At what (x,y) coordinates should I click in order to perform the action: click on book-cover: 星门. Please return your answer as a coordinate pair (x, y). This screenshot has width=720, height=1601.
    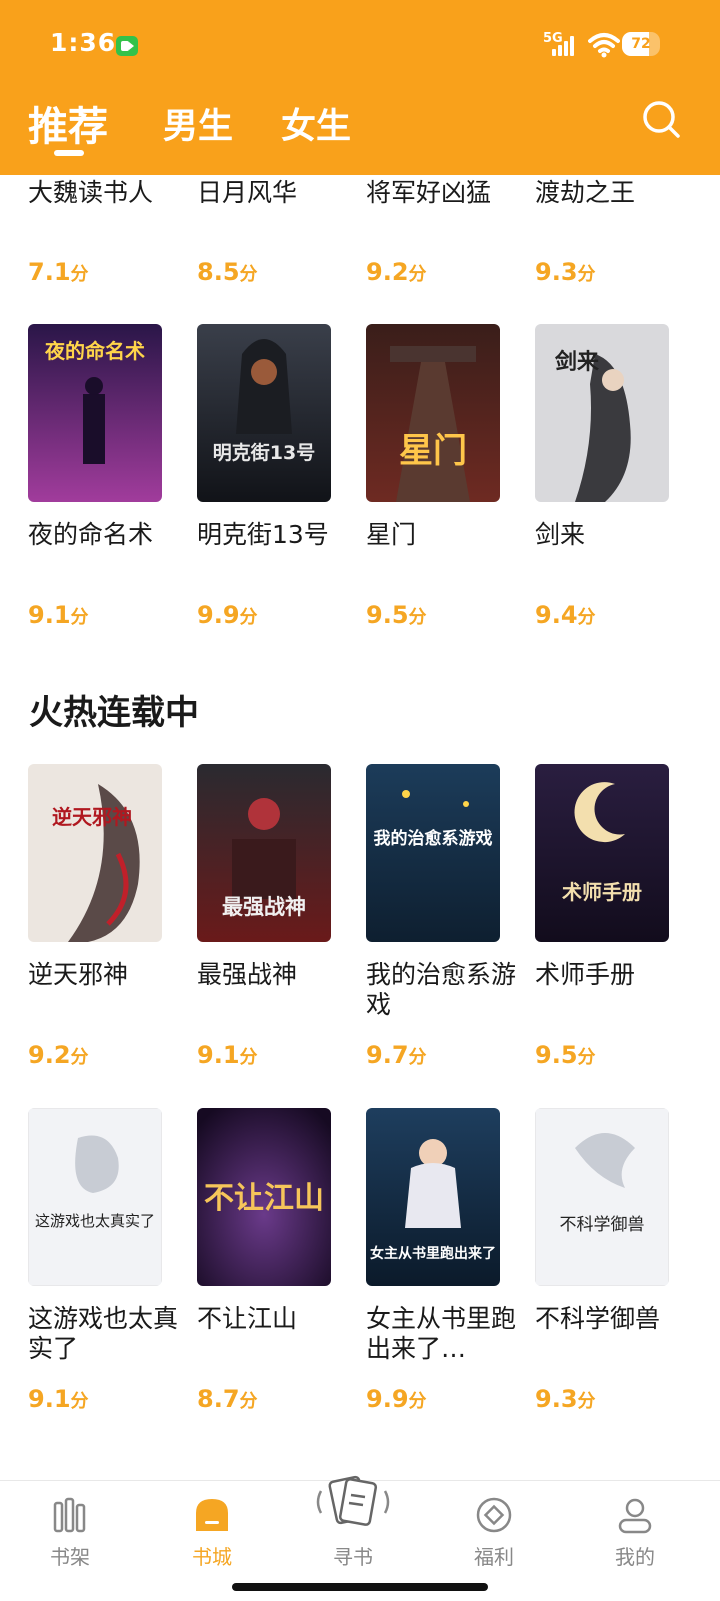
    Looking at the image, I should click on (433, 413).